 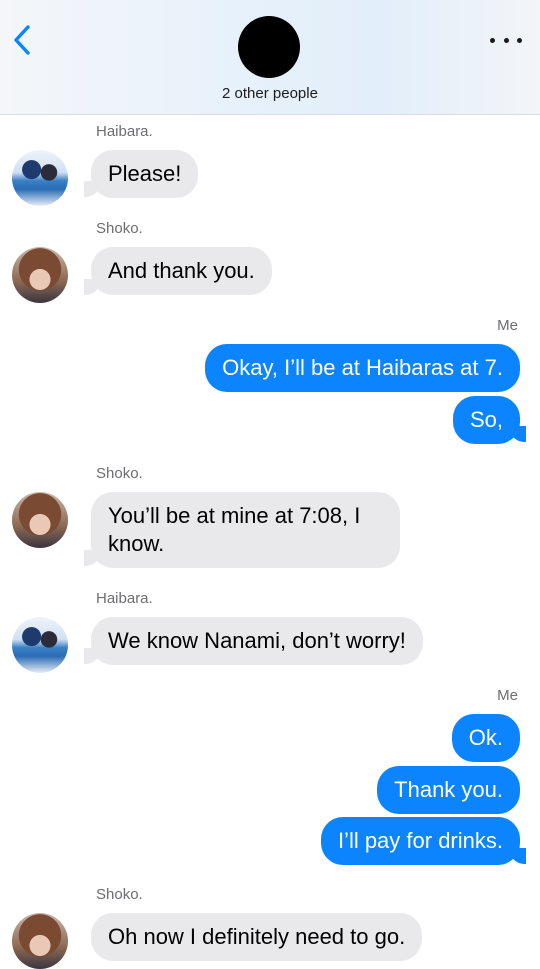 I want to click on participants-label: 2 other people, so click(x=270, y=93).